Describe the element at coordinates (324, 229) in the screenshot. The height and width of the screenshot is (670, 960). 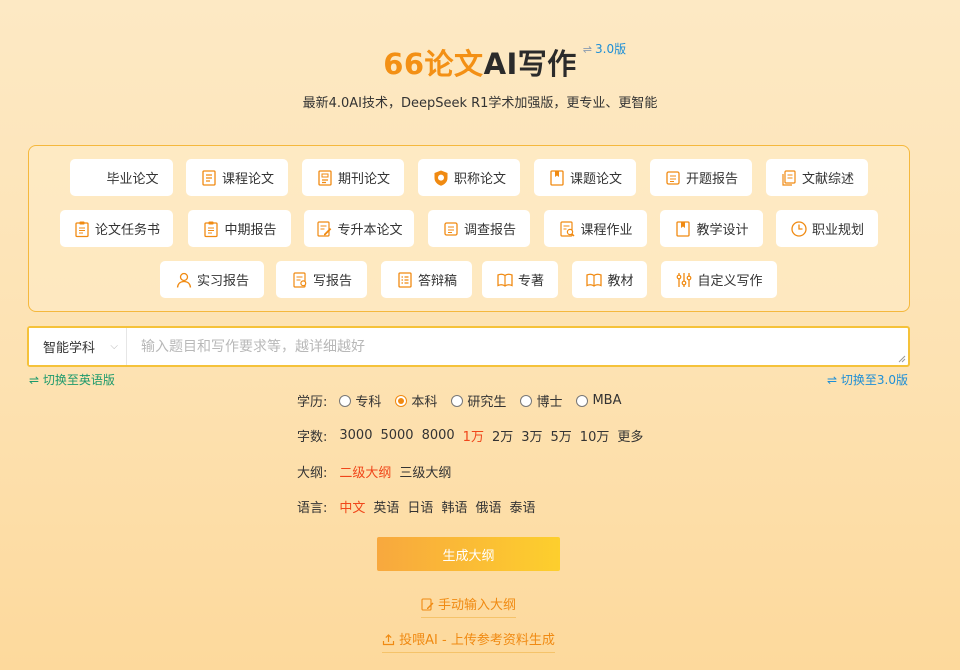
I see `edit-document-icon` at that location.